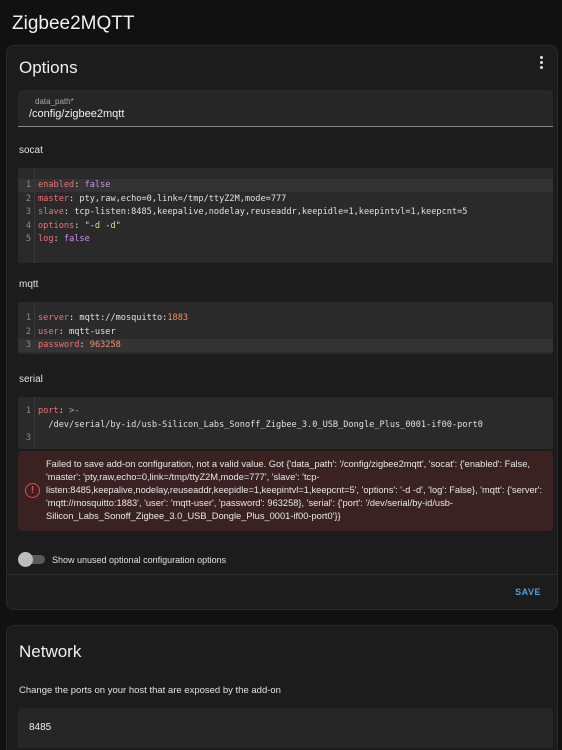 This screenshot has height=750, width=562. What do you see at coordinates (33, 559) in the screenshot?
I see `show-unused-toggle` at bounding box center [33, 559].